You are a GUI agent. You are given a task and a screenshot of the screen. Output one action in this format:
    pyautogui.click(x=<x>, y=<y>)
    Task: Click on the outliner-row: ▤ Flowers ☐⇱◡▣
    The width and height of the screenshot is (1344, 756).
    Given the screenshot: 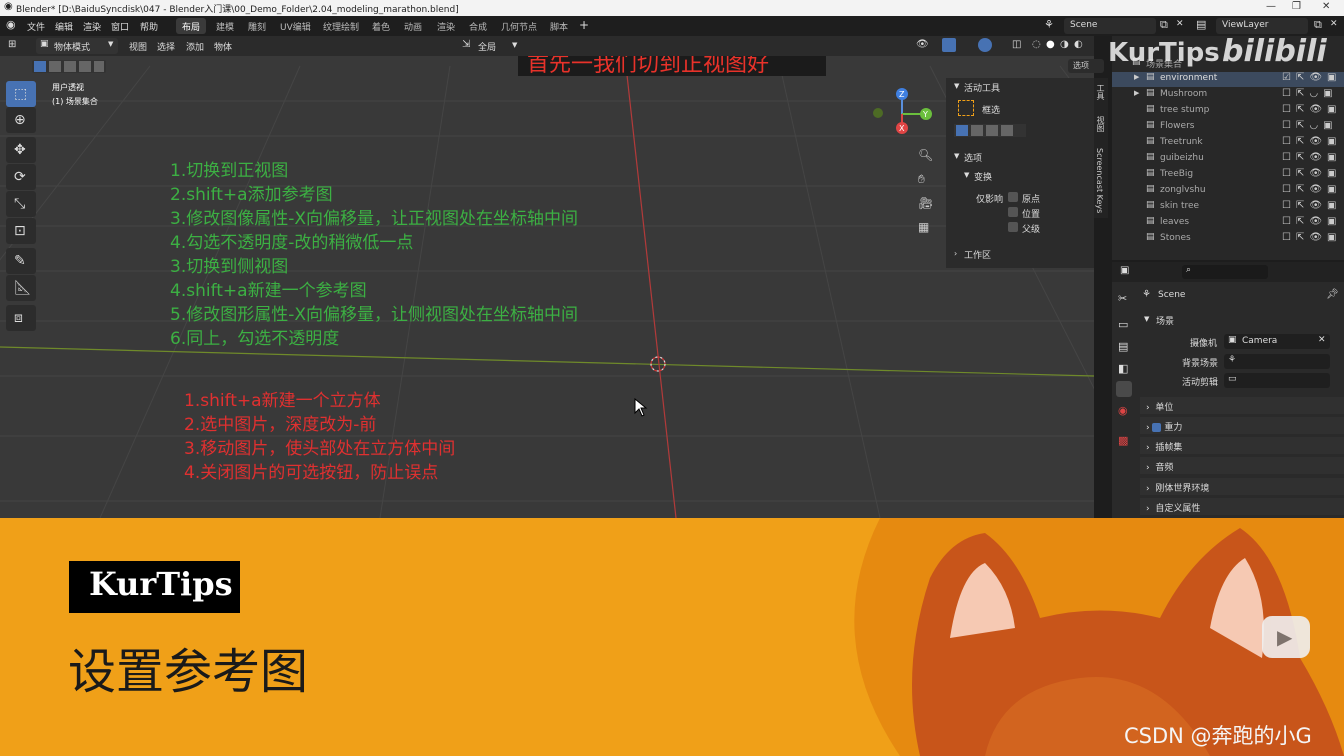 What is the action you would take?
    pyautogui.click(x=1228, y=127)
    